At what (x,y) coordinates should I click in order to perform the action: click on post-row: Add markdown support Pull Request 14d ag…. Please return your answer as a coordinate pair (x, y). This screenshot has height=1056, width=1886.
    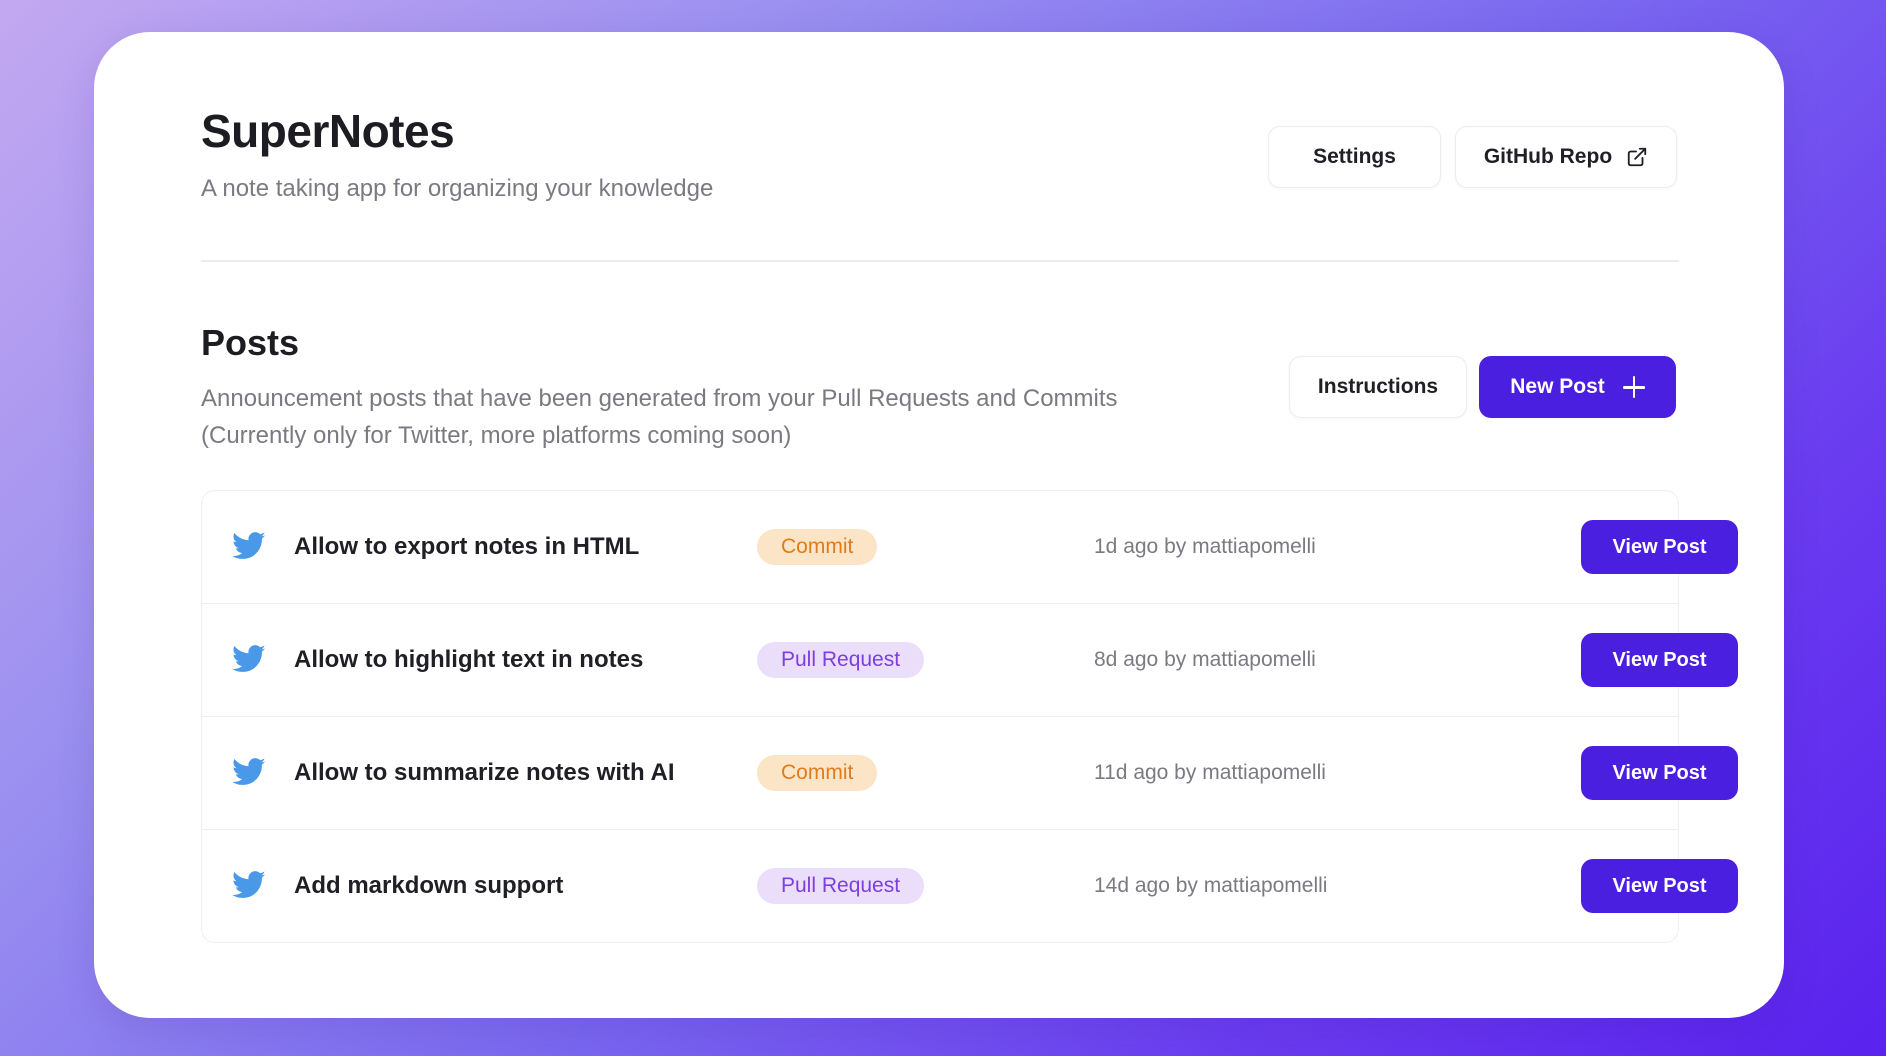
    Looking at the image, I should click on (970, 886).